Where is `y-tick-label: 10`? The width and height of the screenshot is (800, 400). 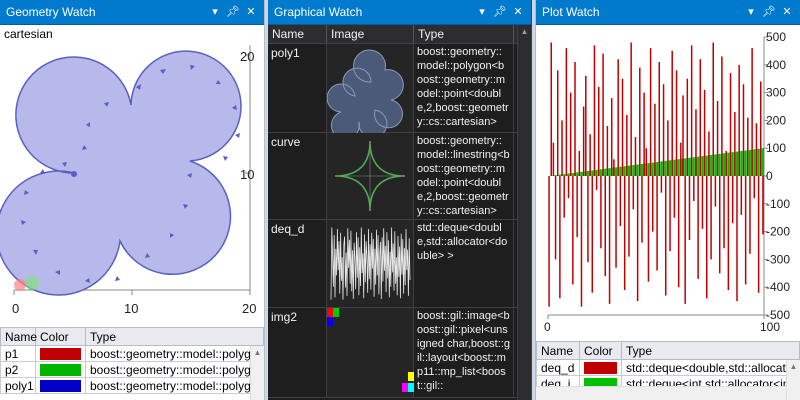 y-tick-label: 10 is located at coordinates (247, 174).